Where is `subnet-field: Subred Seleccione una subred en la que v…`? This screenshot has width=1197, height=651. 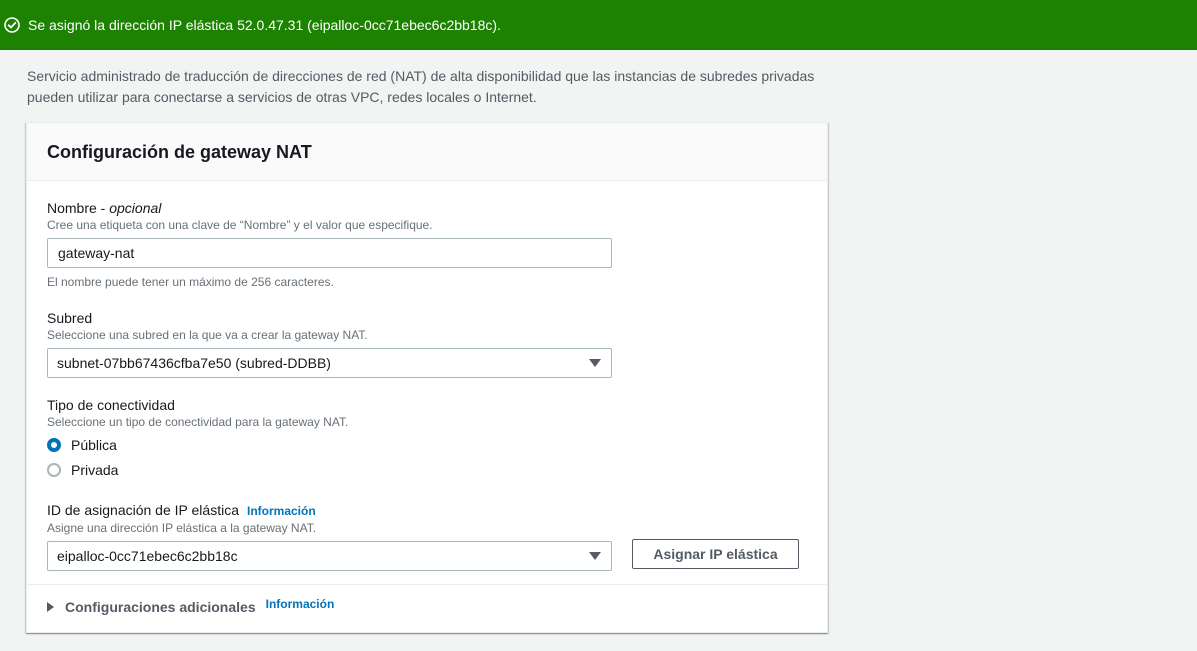 subnet-field: Subred Seleccione una subred en la que v… is located at coordinates (329, 343).